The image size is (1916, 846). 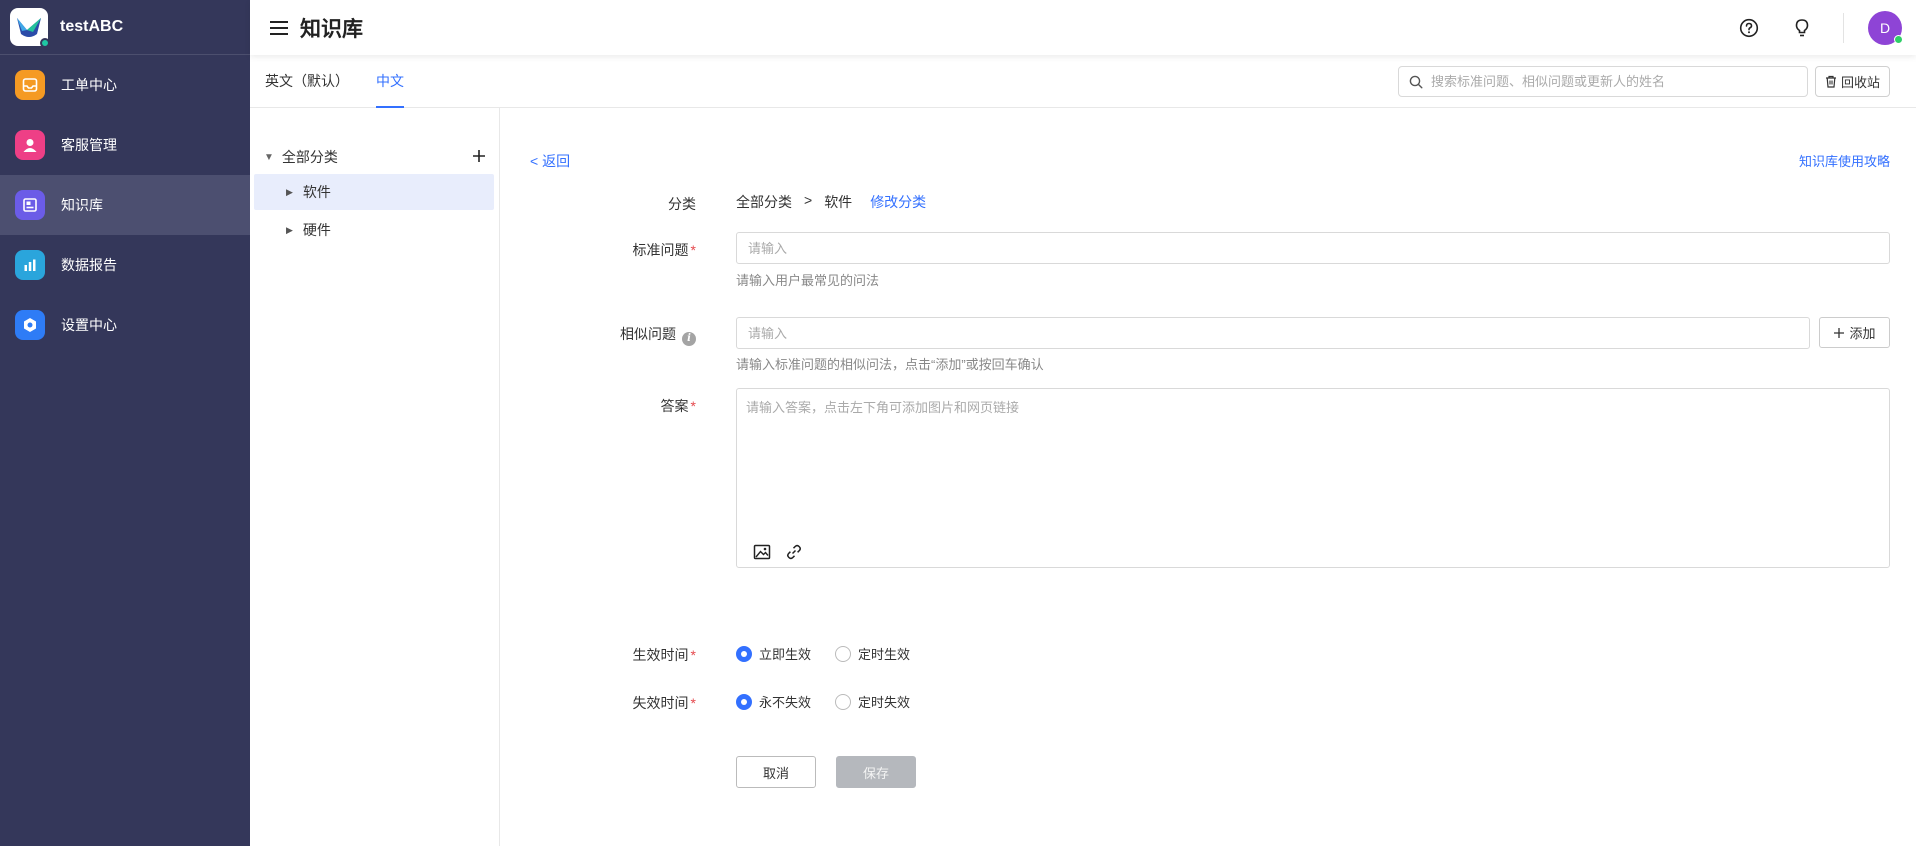 I want to click on bird-logo-icon, so click(x=29, y=27).